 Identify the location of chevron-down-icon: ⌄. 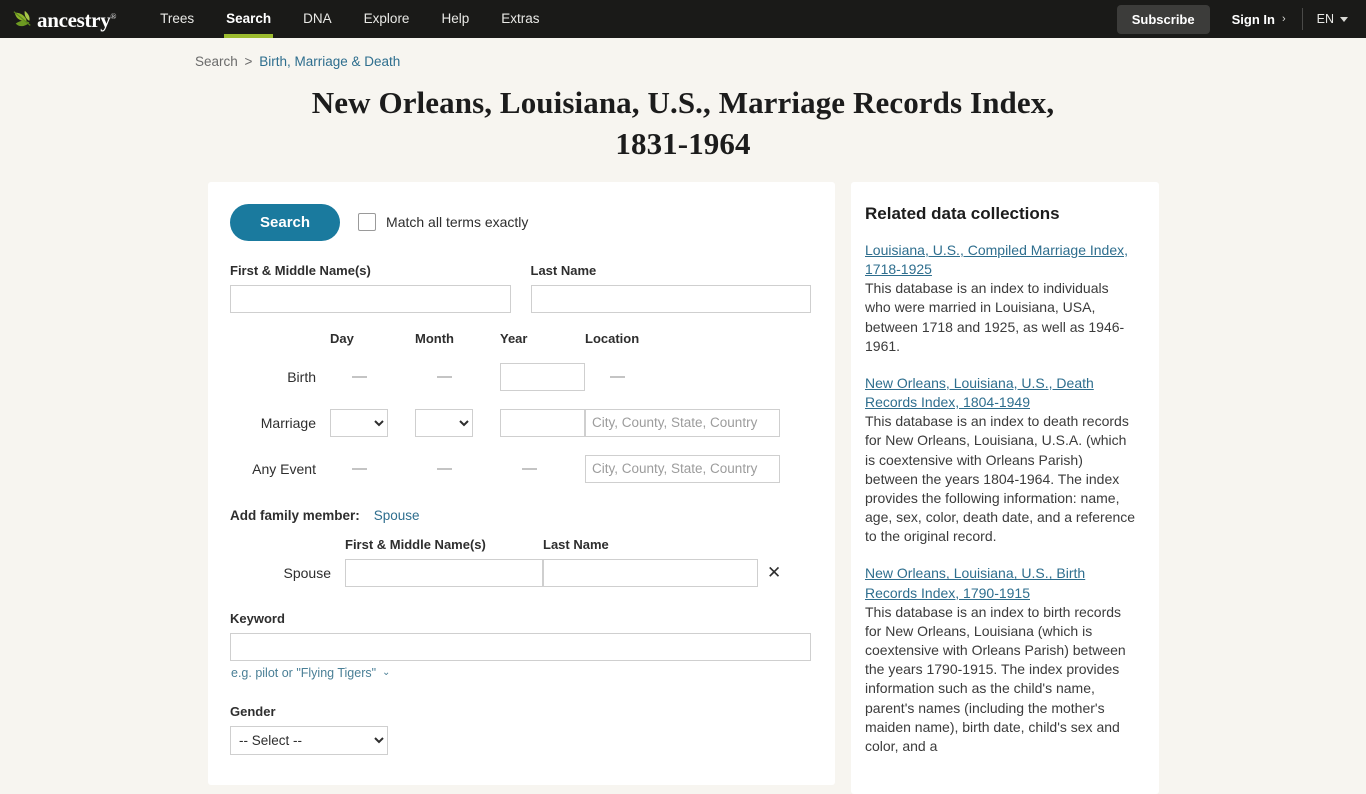
(386, 673).